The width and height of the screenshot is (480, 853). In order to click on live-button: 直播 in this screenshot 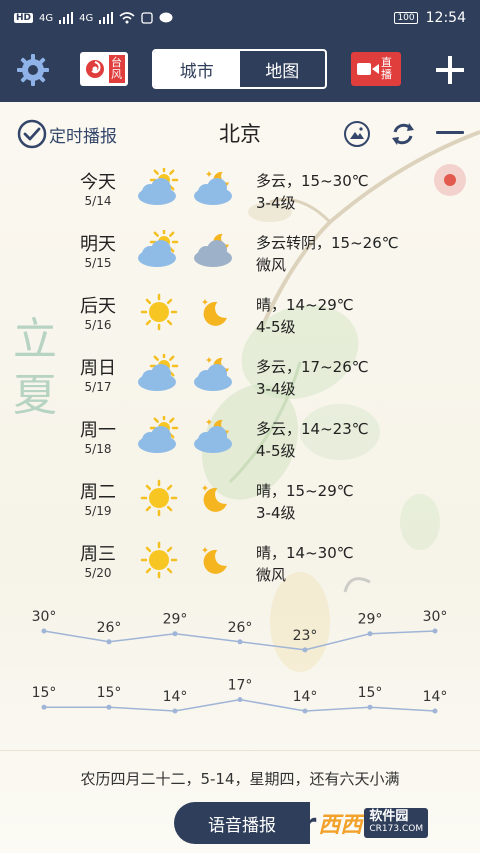, I will do `click(376, 69)`.